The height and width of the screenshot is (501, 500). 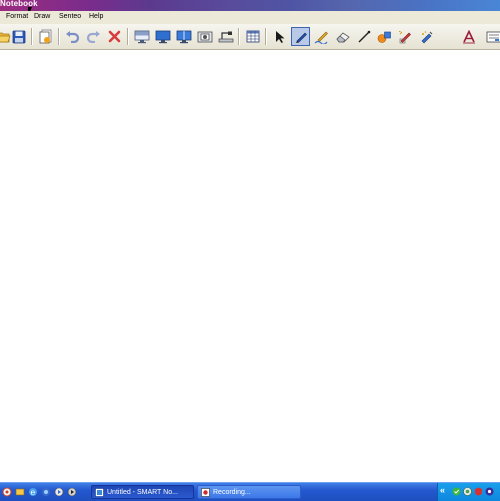 I want to click on line-icon, so click(x=363, y=36).